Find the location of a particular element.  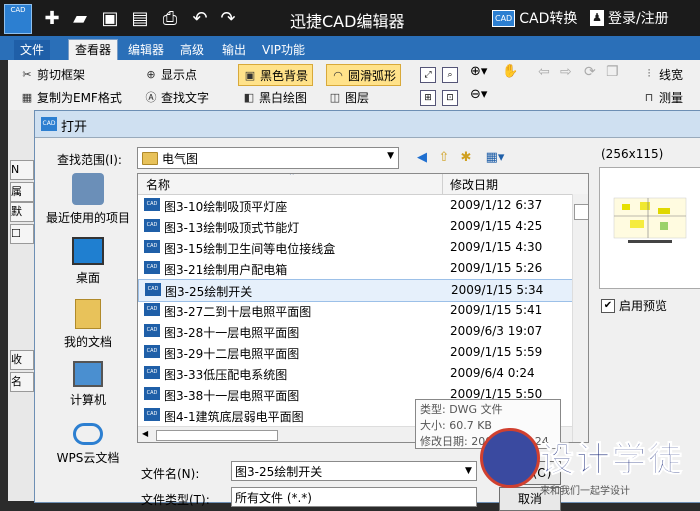

file-row: CAD 图3-27二到十层电照平面图 2009/1/15 5:41 is located at coordinates (355, 310).